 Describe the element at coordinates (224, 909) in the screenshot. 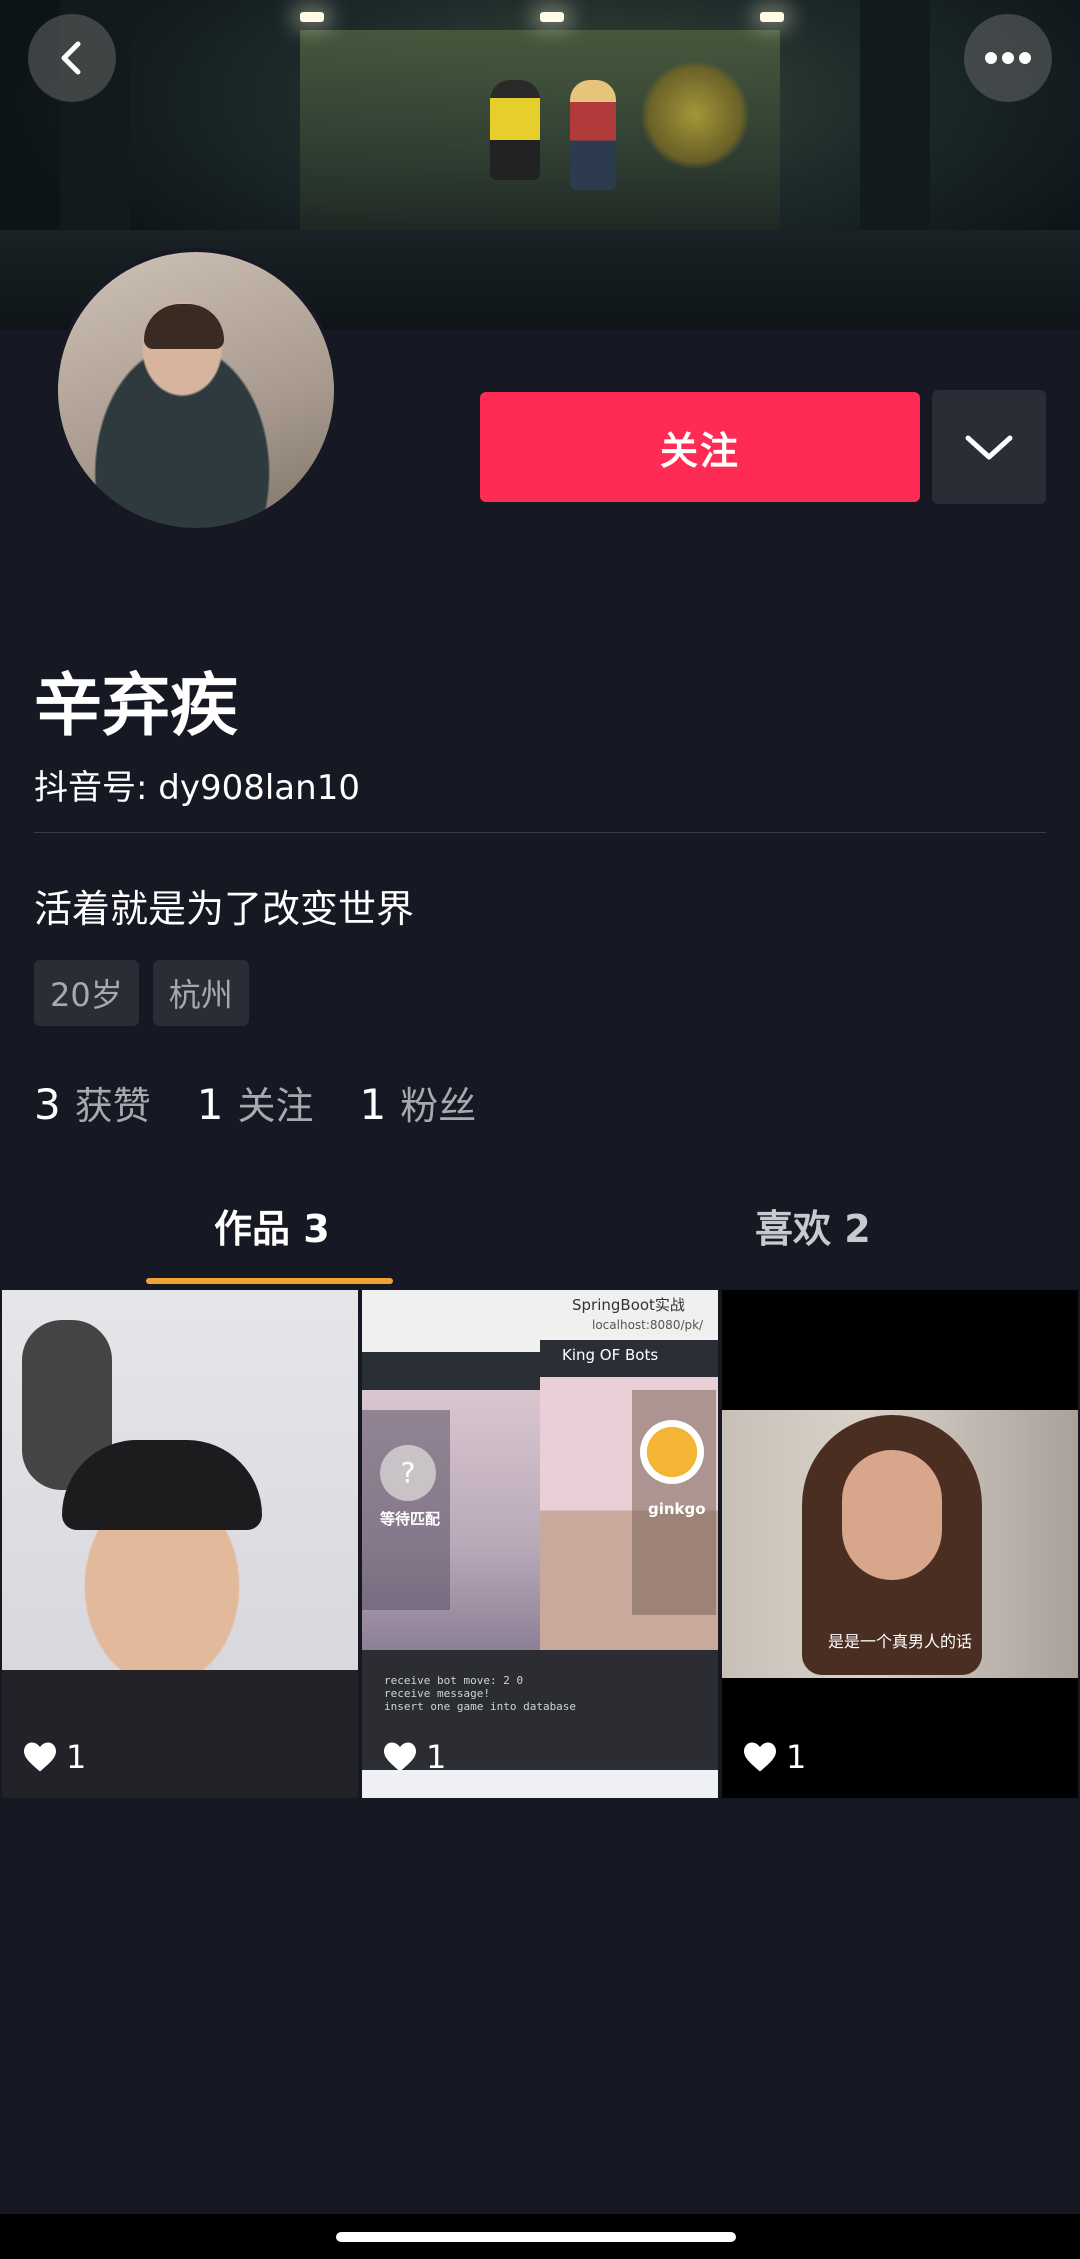

I see `bio: 活着就是为了改变世界` at that location.